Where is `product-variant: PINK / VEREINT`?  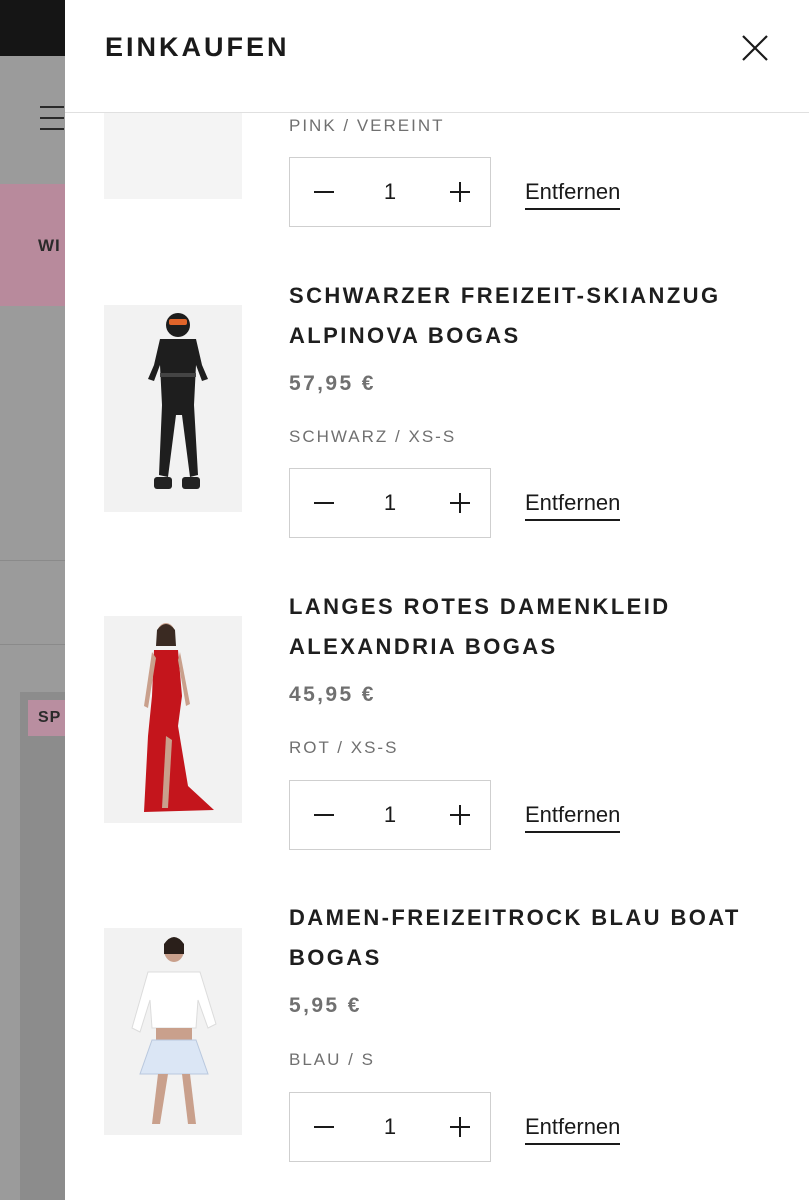
product-variant: PINK / VEREINT is located at coordinates (367, 125).